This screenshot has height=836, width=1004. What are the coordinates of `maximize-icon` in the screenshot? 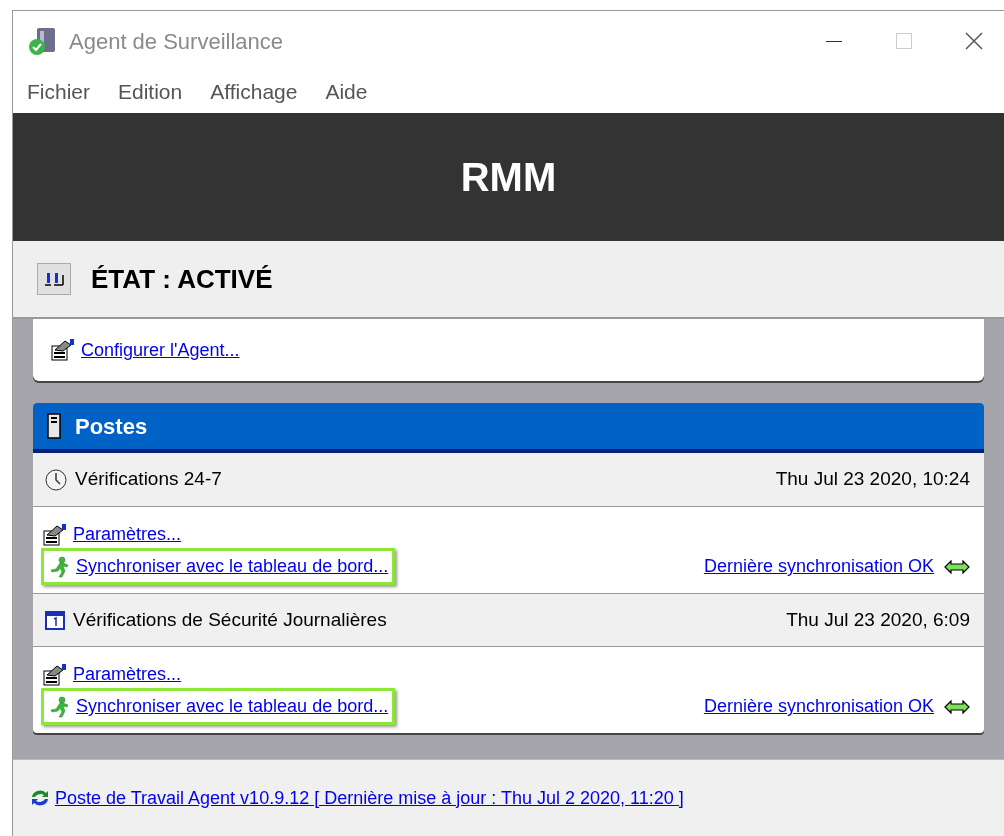 It's located at (904, 41).